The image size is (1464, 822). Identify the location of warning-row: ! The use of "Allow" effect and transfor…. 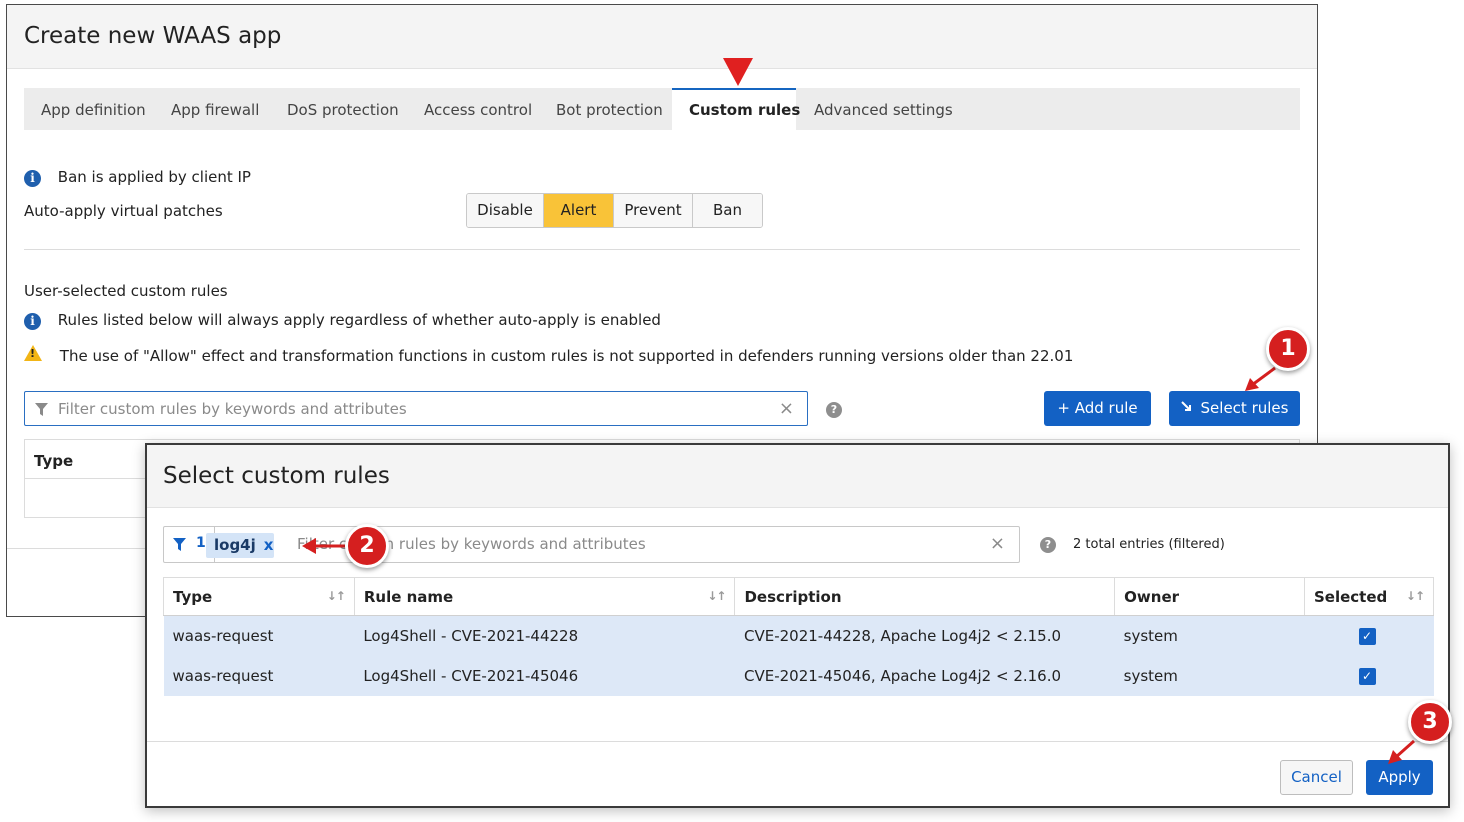
(548, 355).